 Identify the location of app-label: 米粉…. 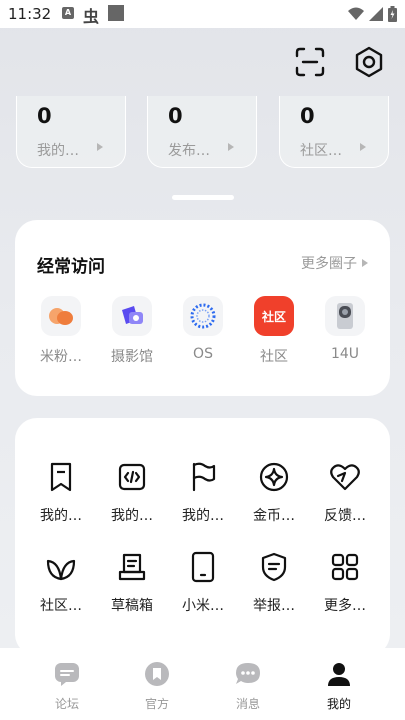
(61, 357).